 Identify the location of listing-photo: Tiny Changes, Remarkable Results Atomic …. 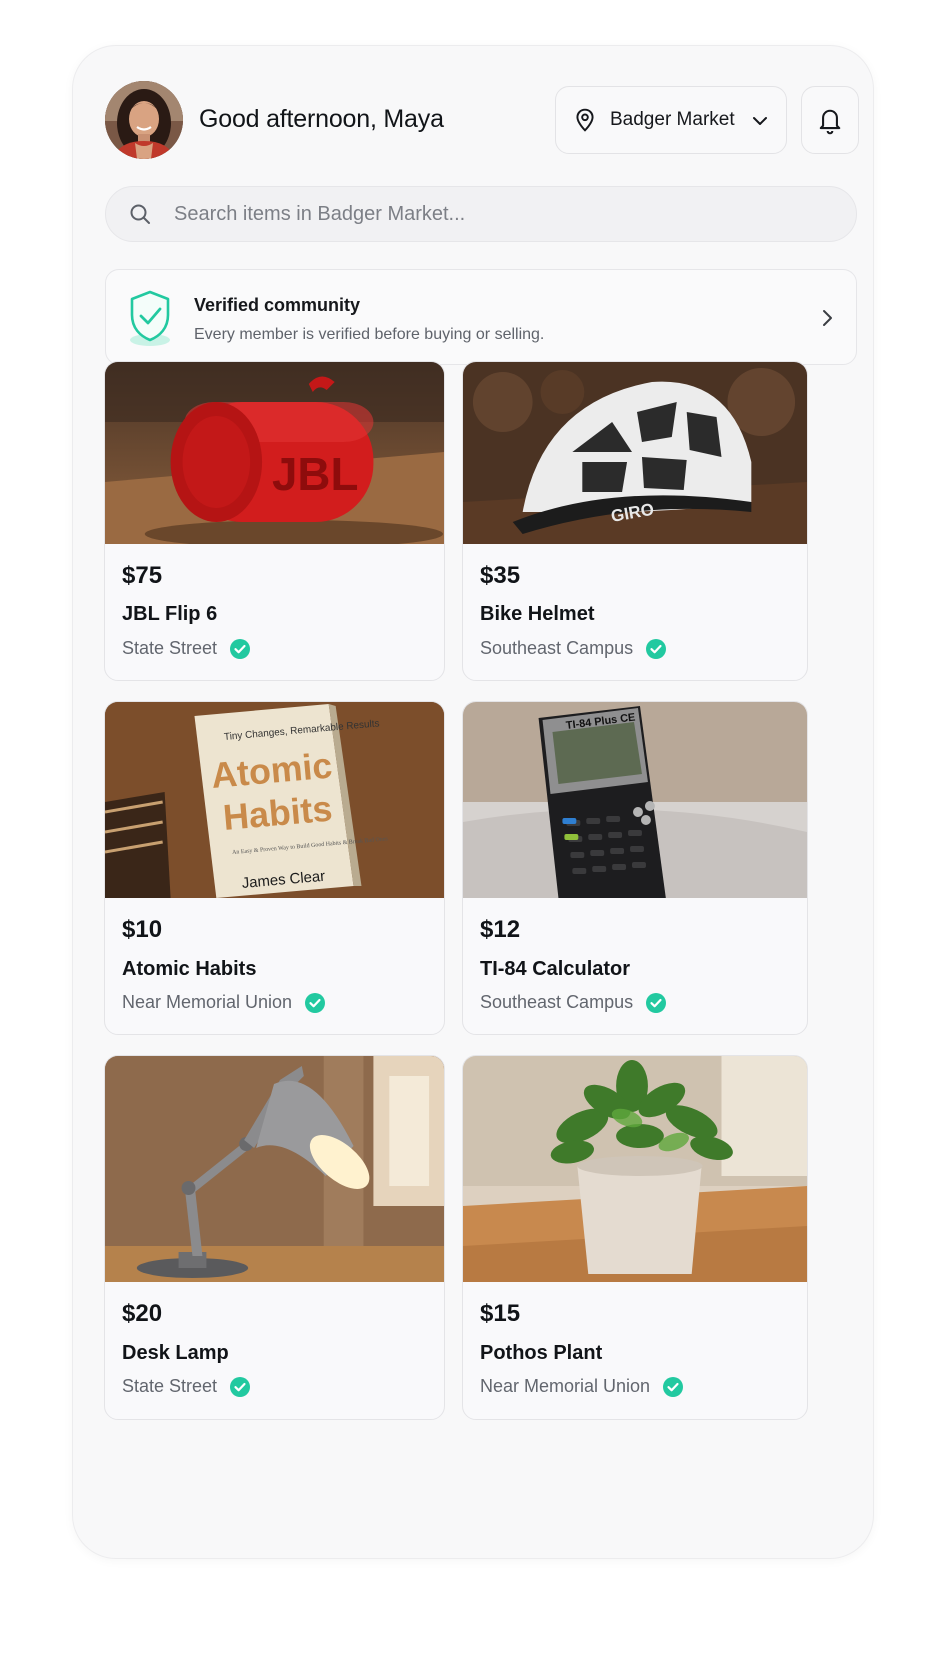
(274, 800).